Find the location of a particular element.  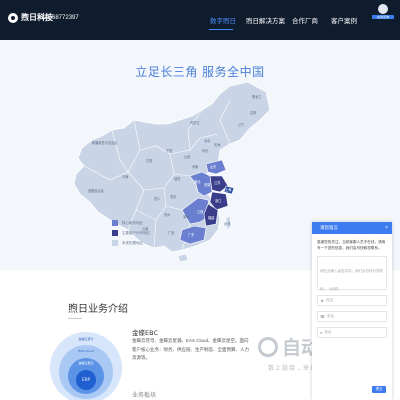

province-label: 吉林 is located at coordinates (253, 112).